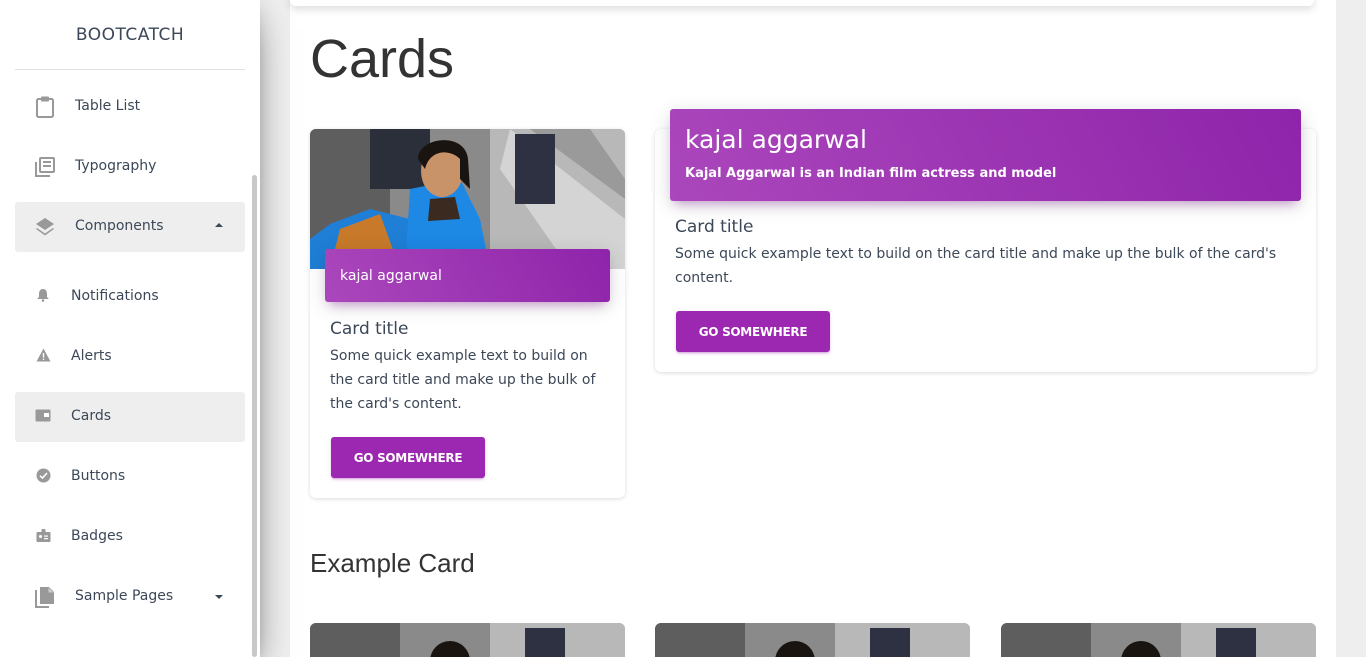 Image resolution: width=1366 pixels, height=657 pixels. Describe the element at coordinates (130, 357) in the screenshot. I see `sidebar-item-alerts: Alerts` at that location.